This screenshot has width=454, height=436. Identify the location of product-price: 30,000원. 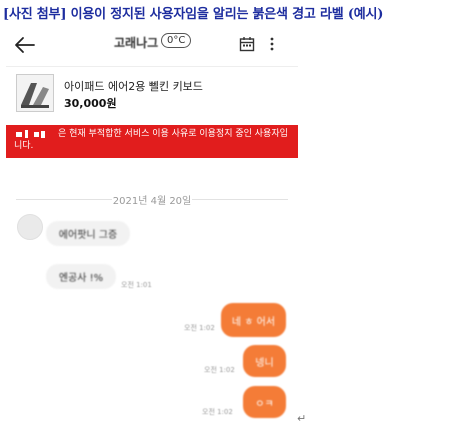
(90, 103).